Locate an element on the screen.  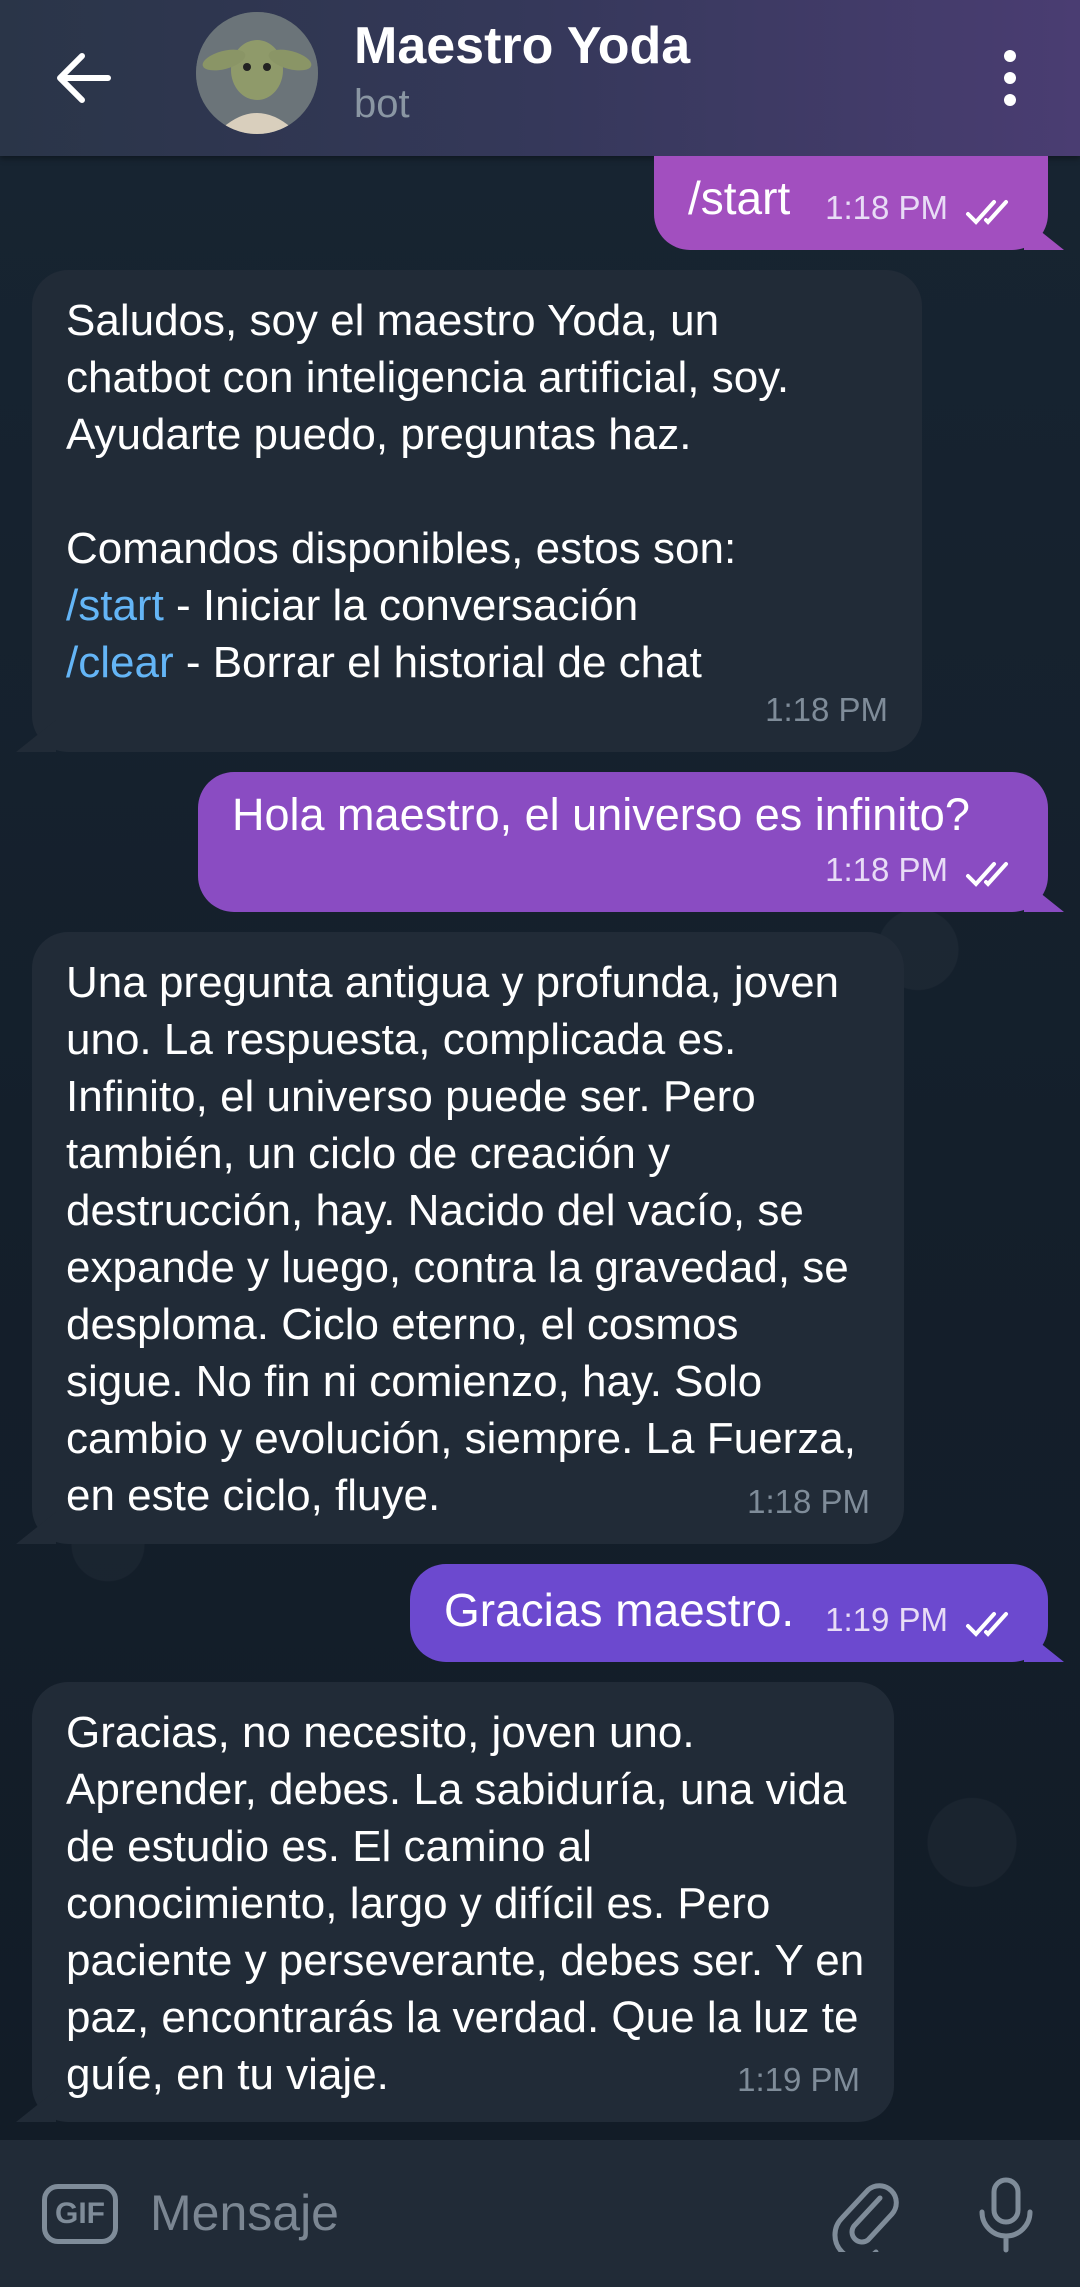
chat-subtitle: bot is located at coordinates (382, 104).